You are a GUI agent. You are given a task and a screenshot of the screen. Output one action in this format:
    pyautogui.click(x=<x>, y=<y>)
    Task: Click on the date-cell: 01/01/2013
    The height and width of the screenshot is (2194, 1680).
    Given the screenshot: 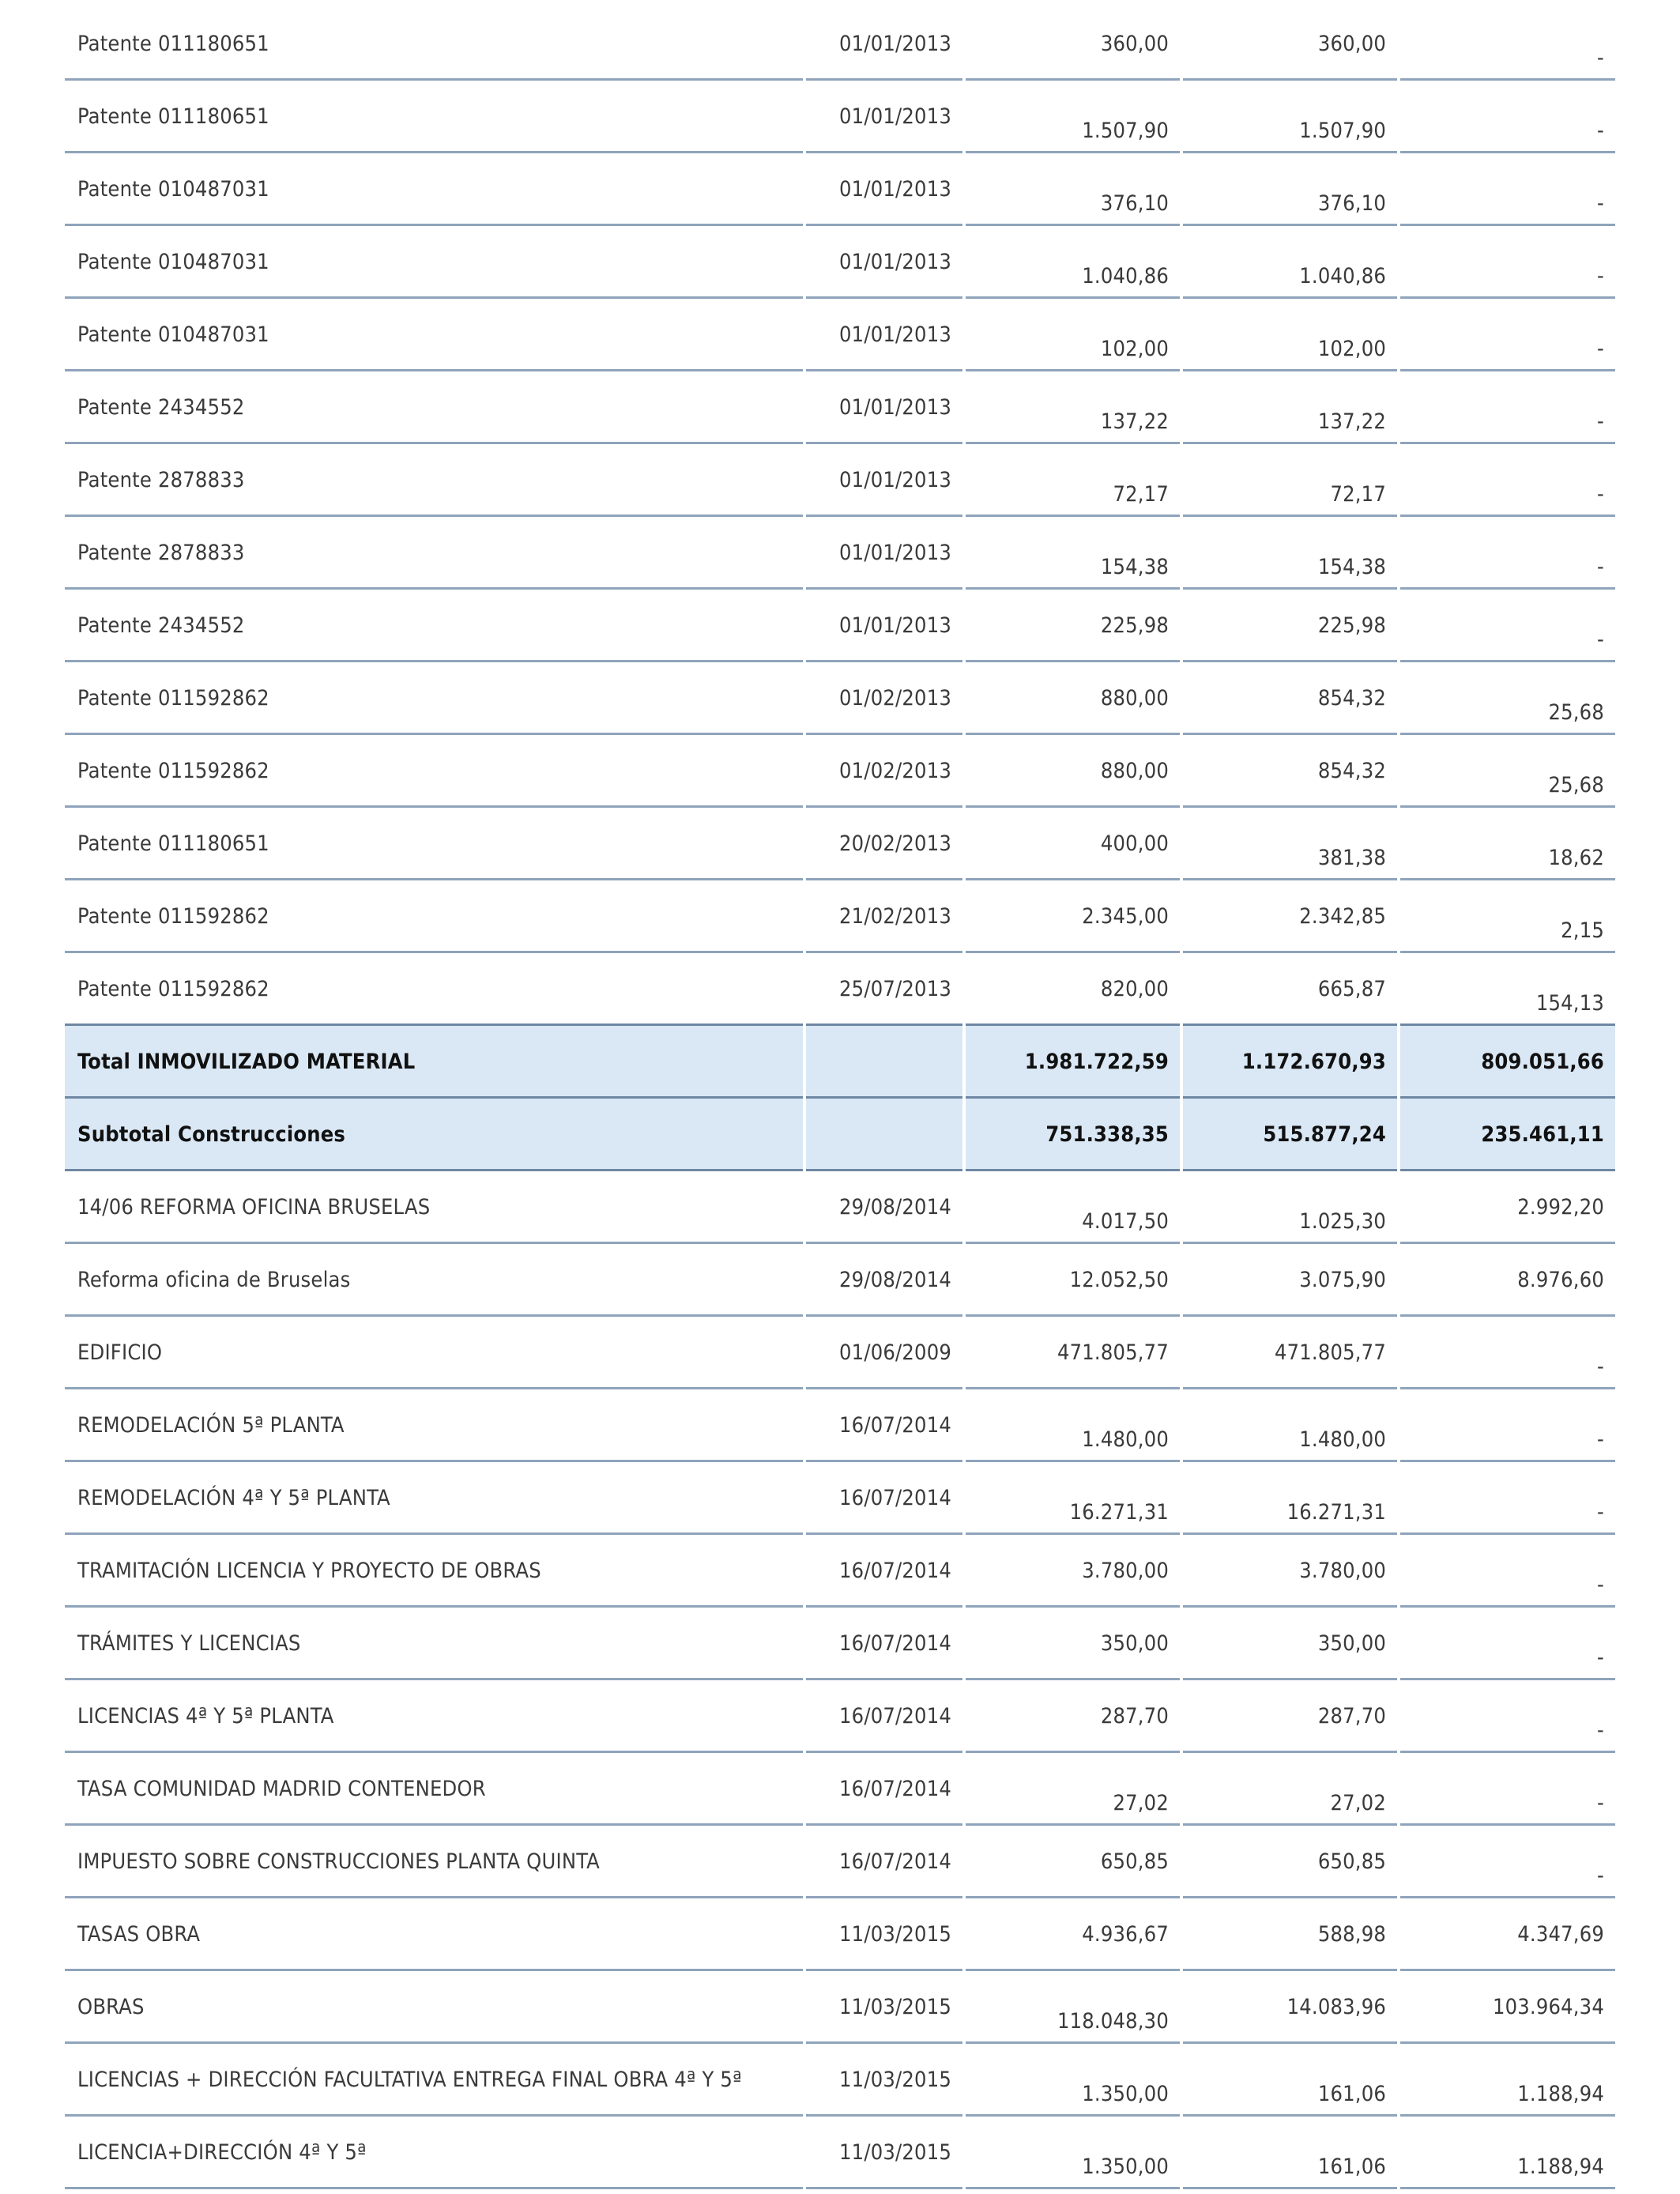 What is the action you would take?
    pyautogui.click(x=884, y=117)
    